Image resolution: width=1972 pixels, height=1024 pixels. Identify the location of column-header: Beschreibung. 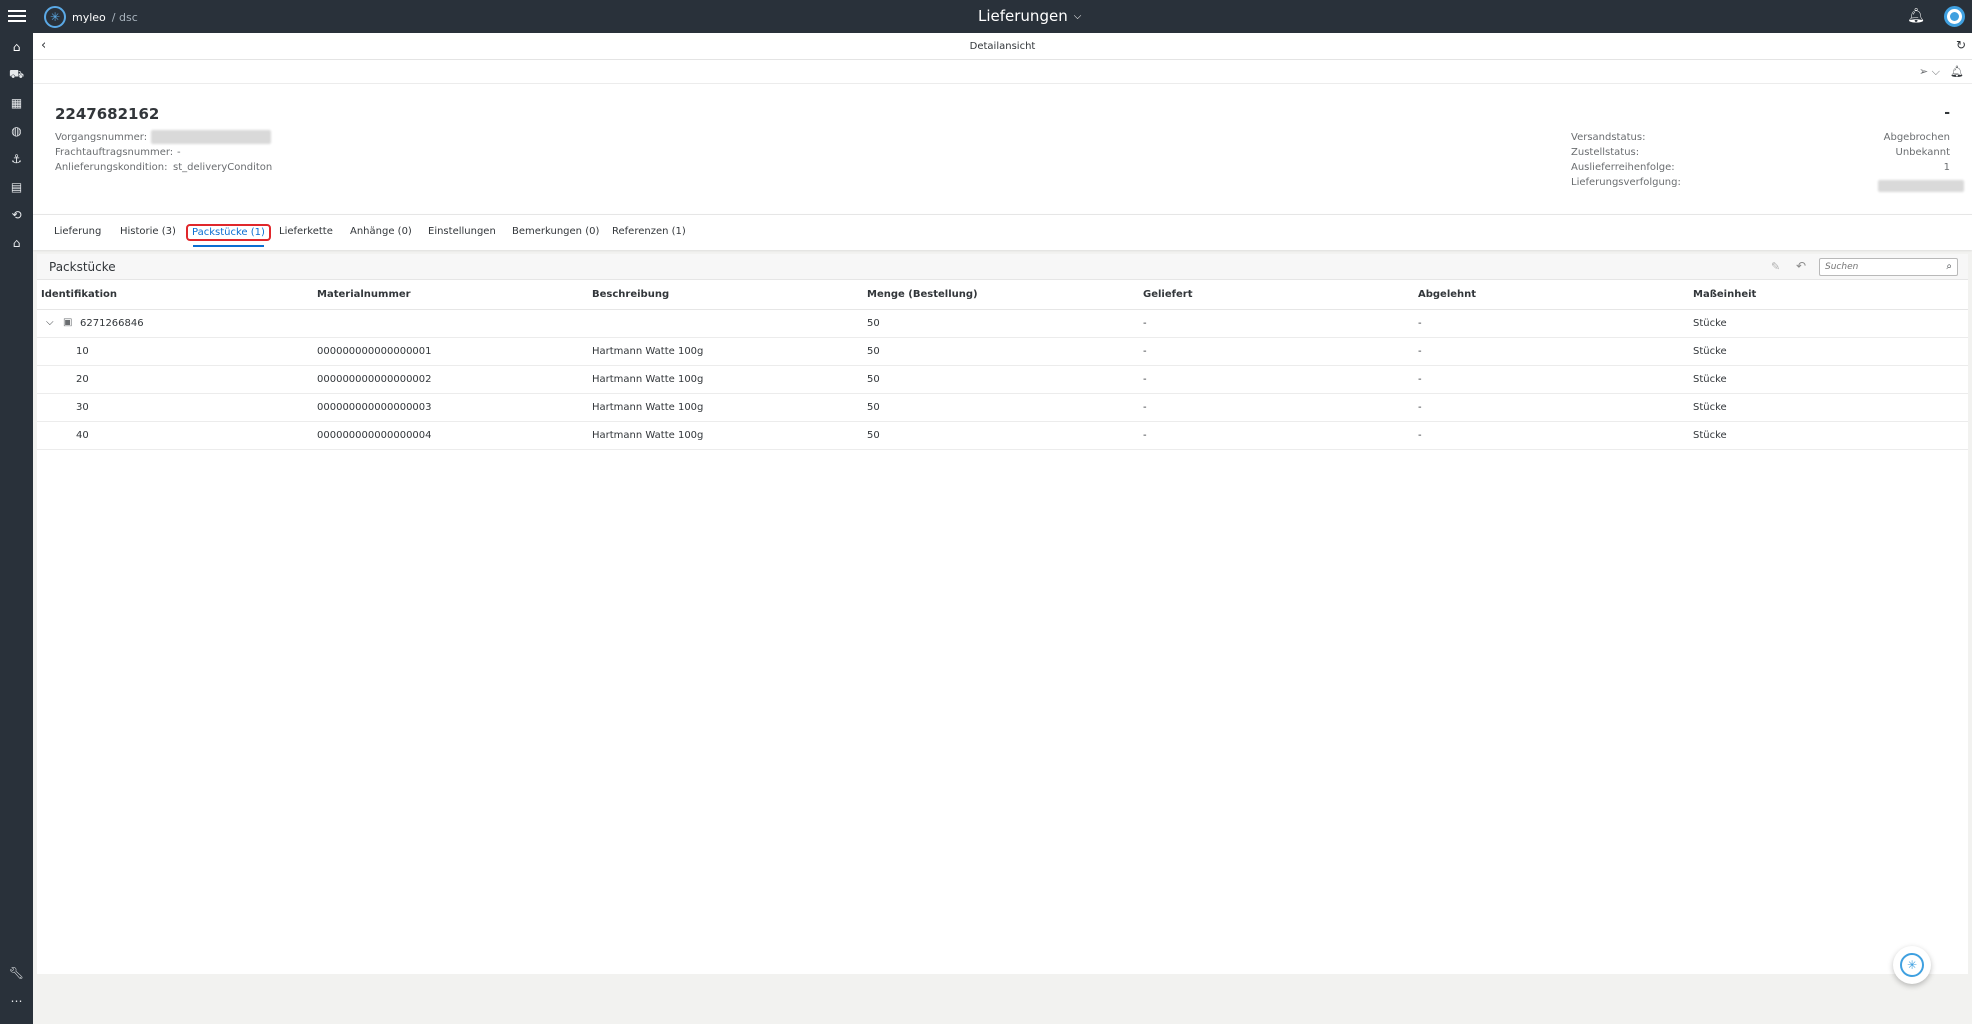
(630, 294).